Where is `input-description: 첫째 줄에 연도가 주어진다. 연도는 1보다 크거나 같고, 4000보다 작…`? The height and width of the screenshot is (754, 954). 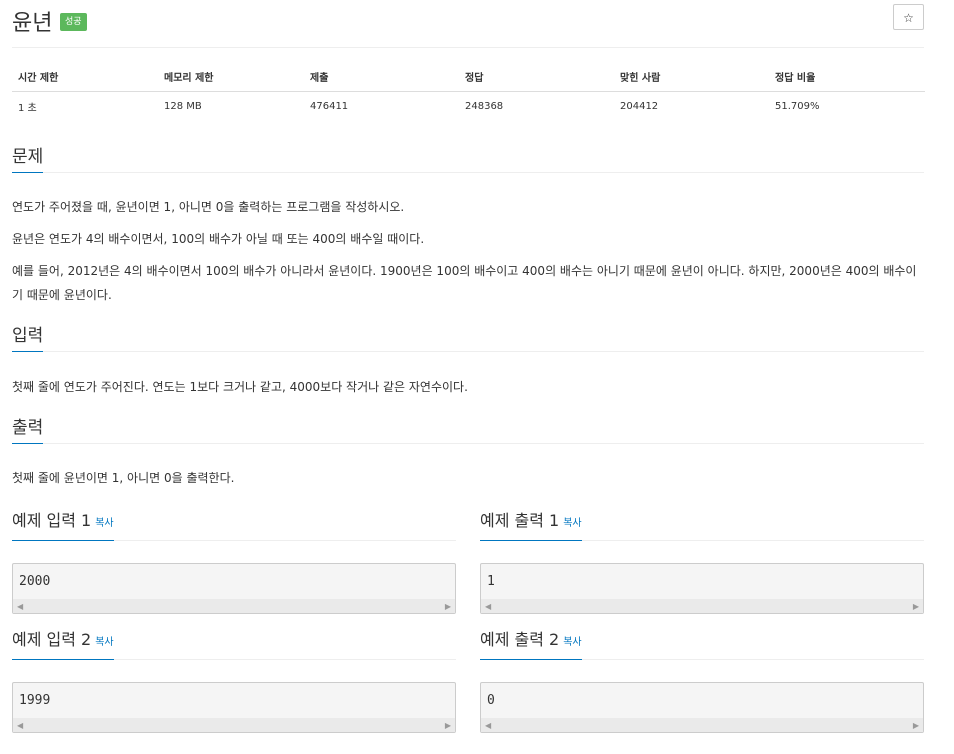 input-description: 첫째 줄에 연도가 주어진다. 연도는 1보다 크거나 같고, 4000보다 작… is located at coordinates (240, 387).